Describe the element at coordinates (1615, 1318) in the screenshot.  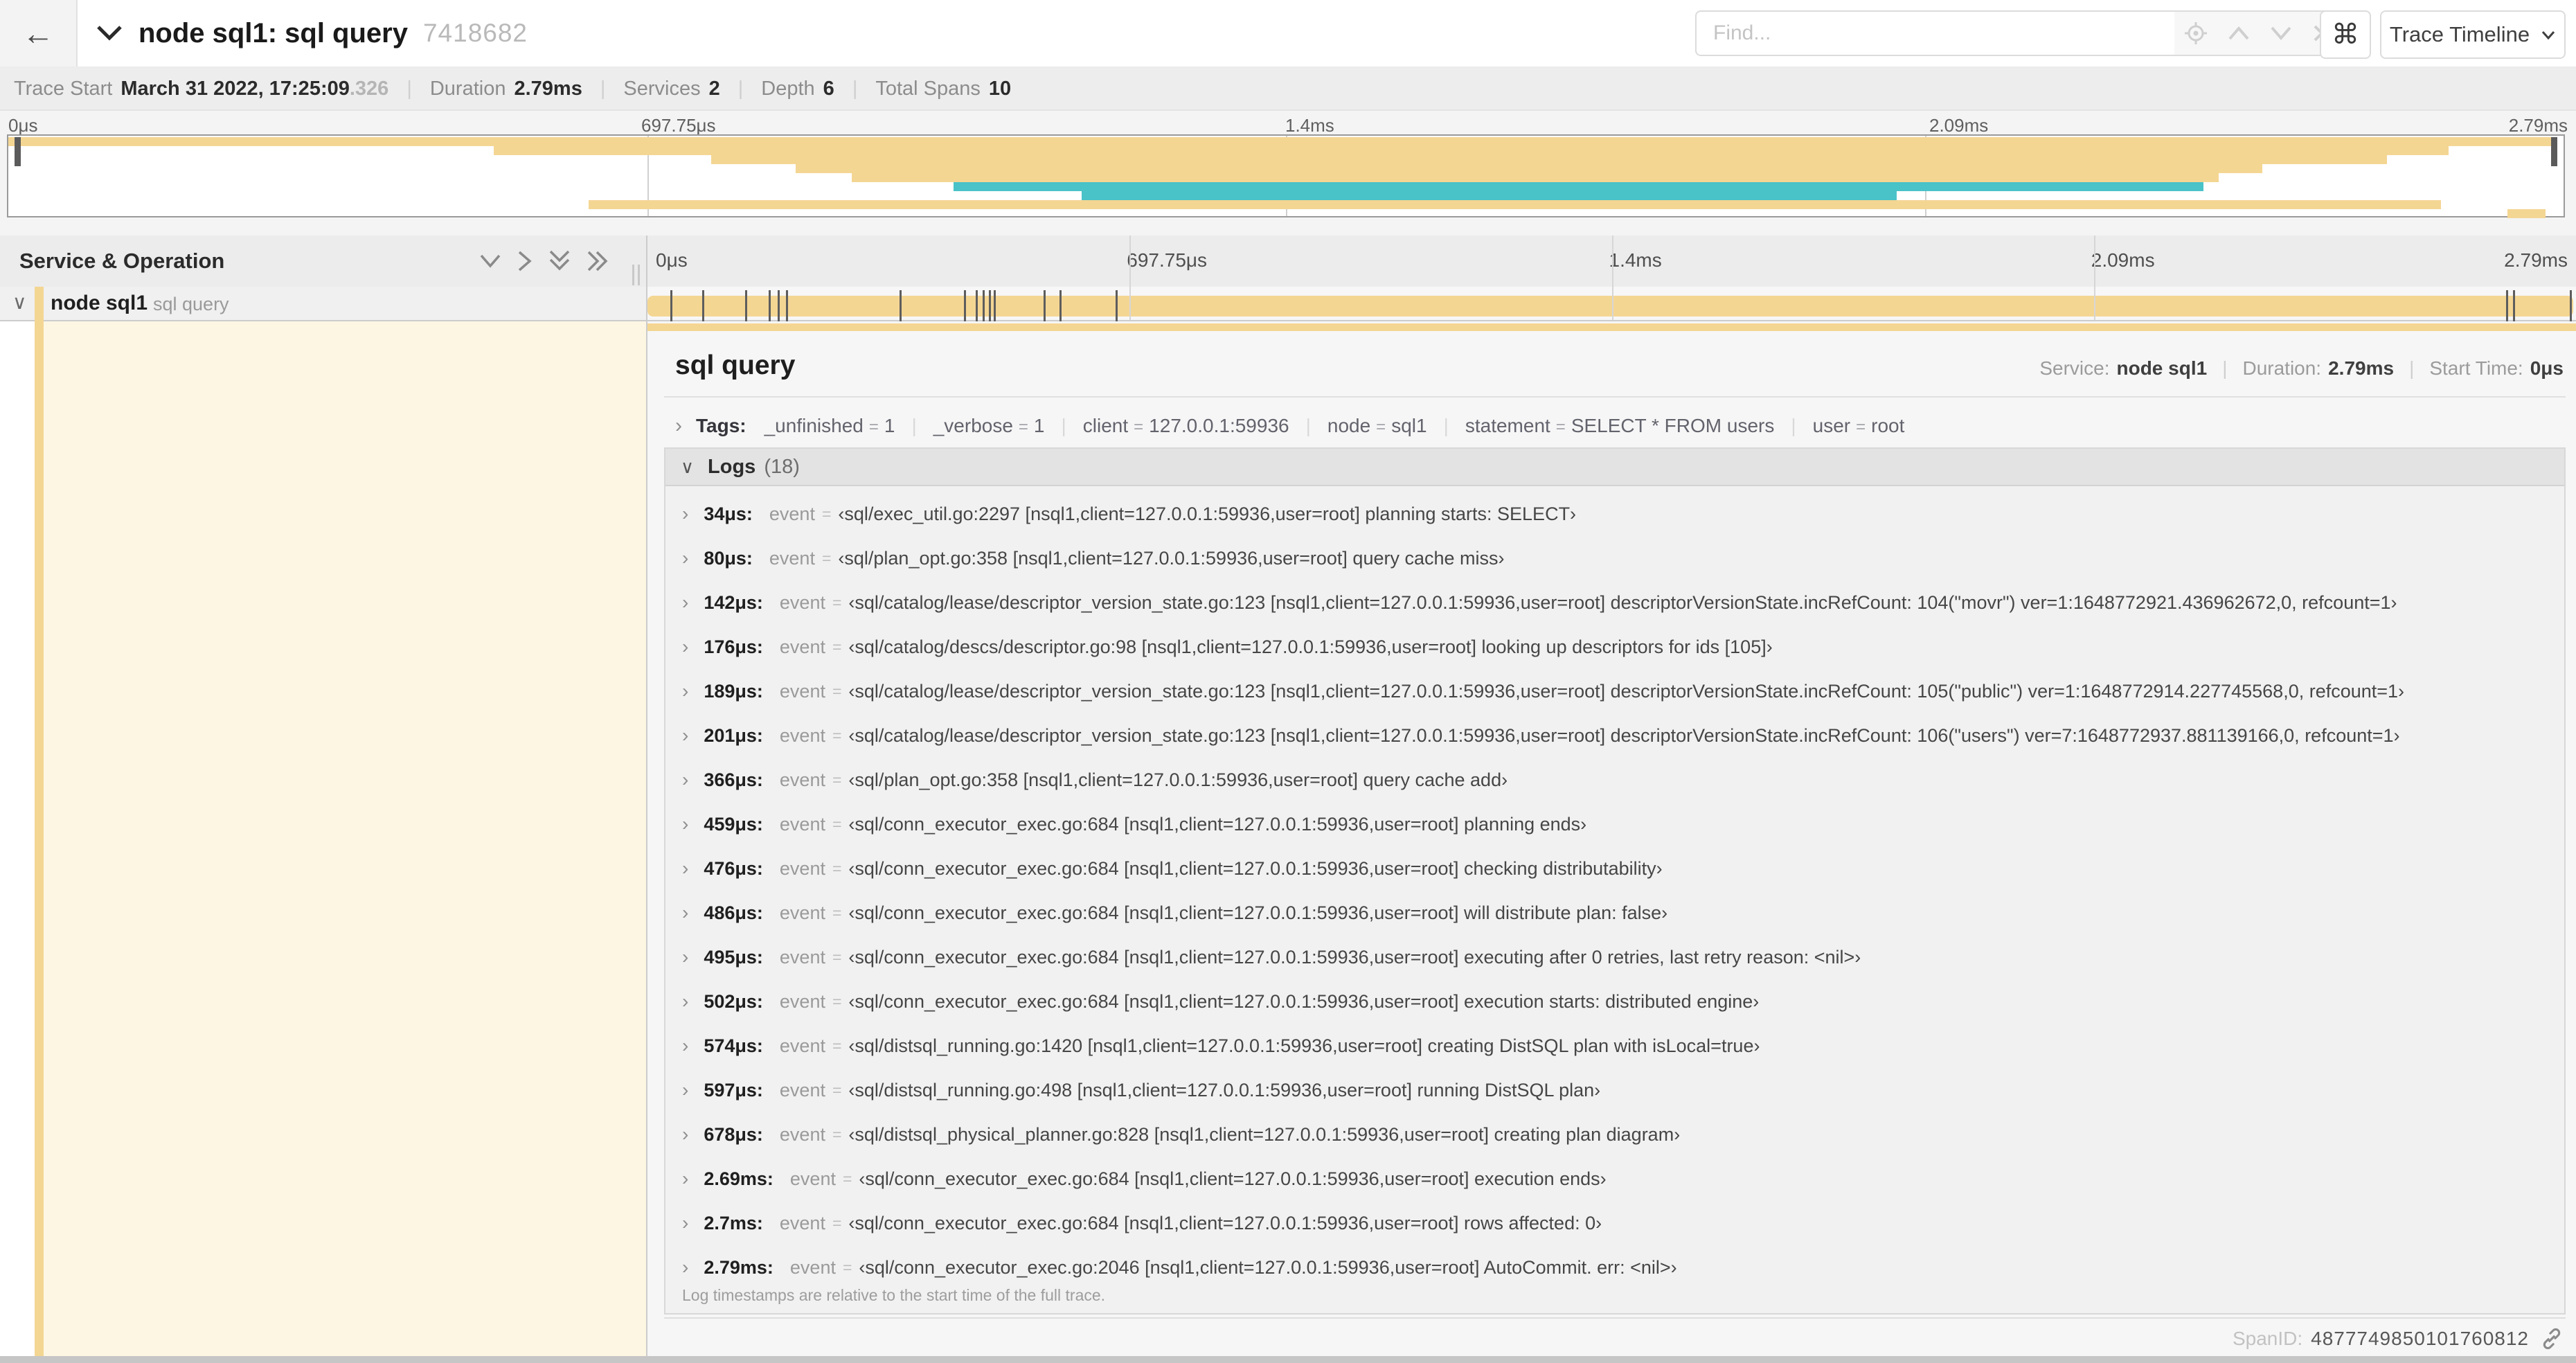
I see `divider` at that location.